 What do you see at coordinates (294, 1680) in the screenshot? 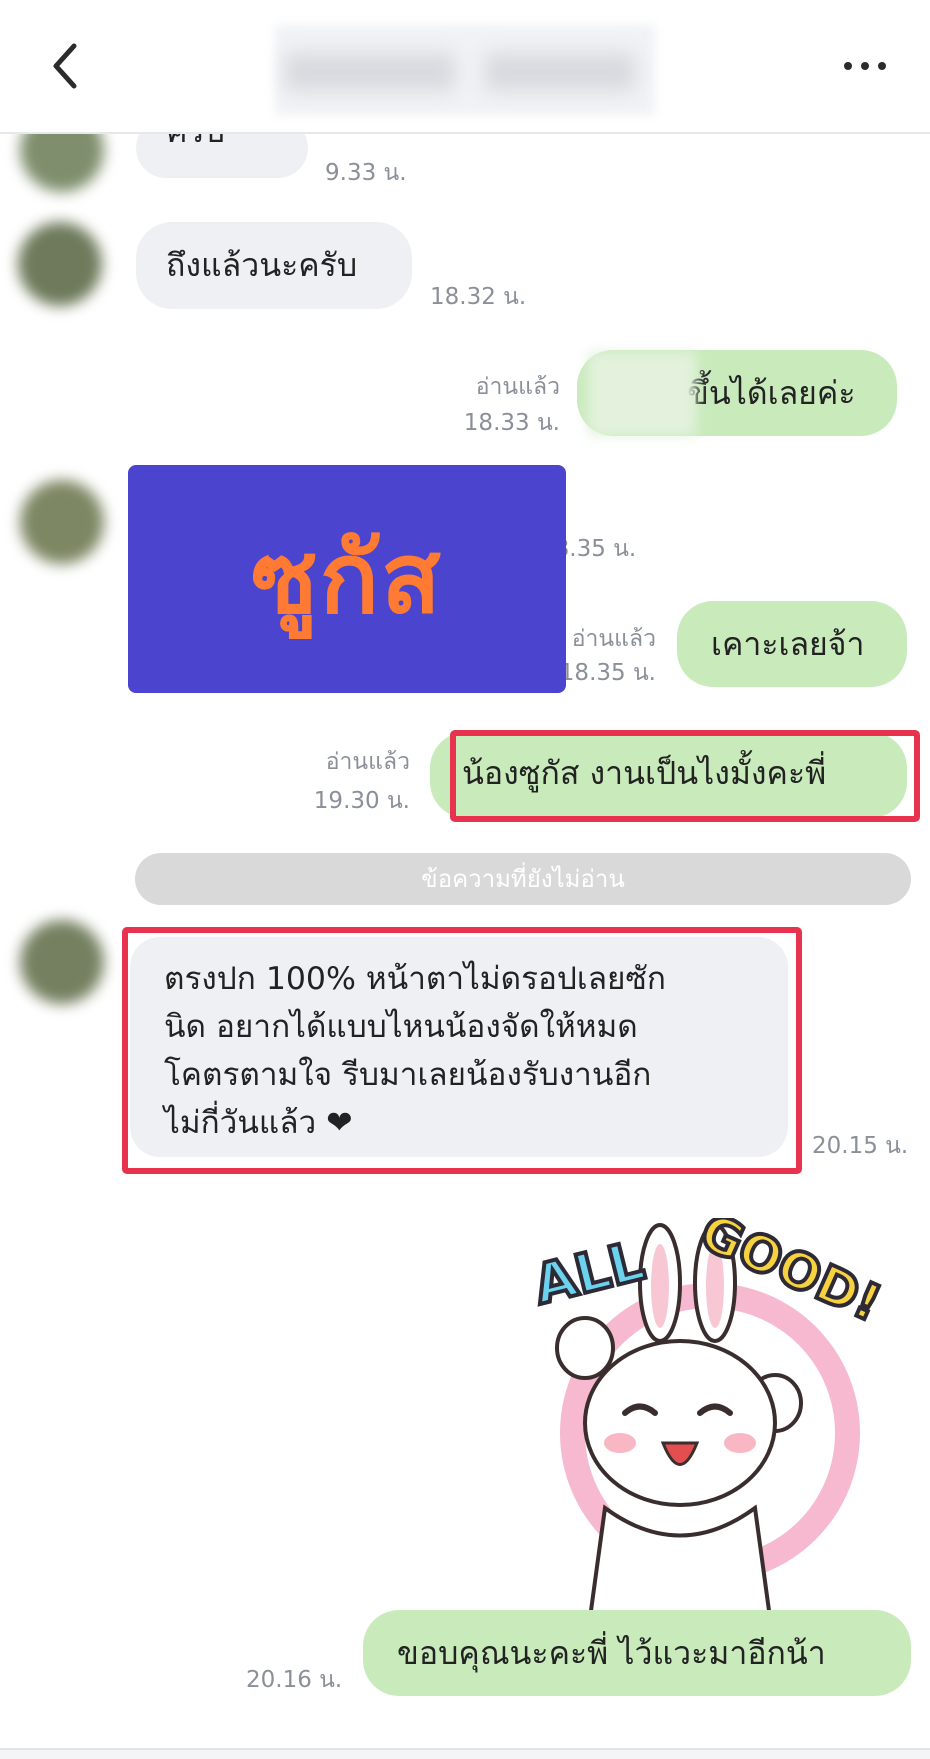
I see `message-time: 20.16 น.` at bounding box center [294, 1680].